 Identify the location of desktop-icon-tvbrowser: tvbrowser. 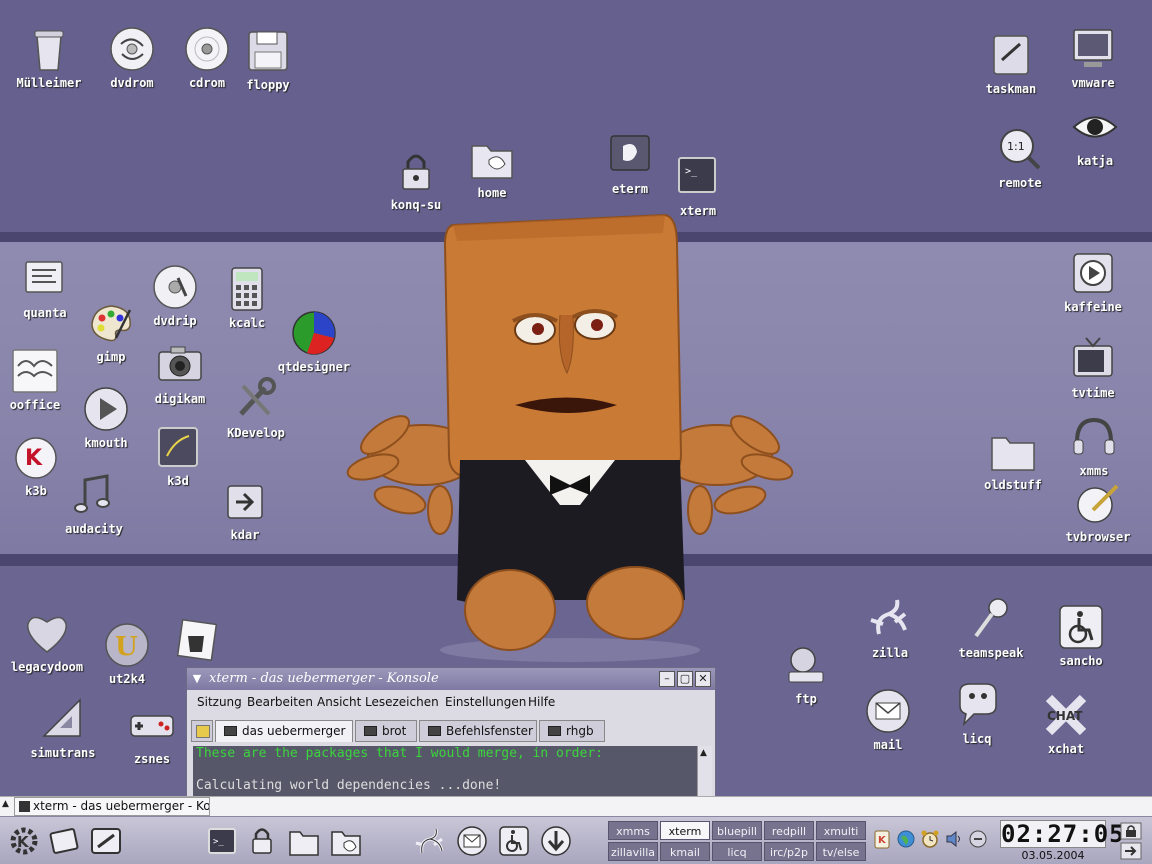
(1098, 511).